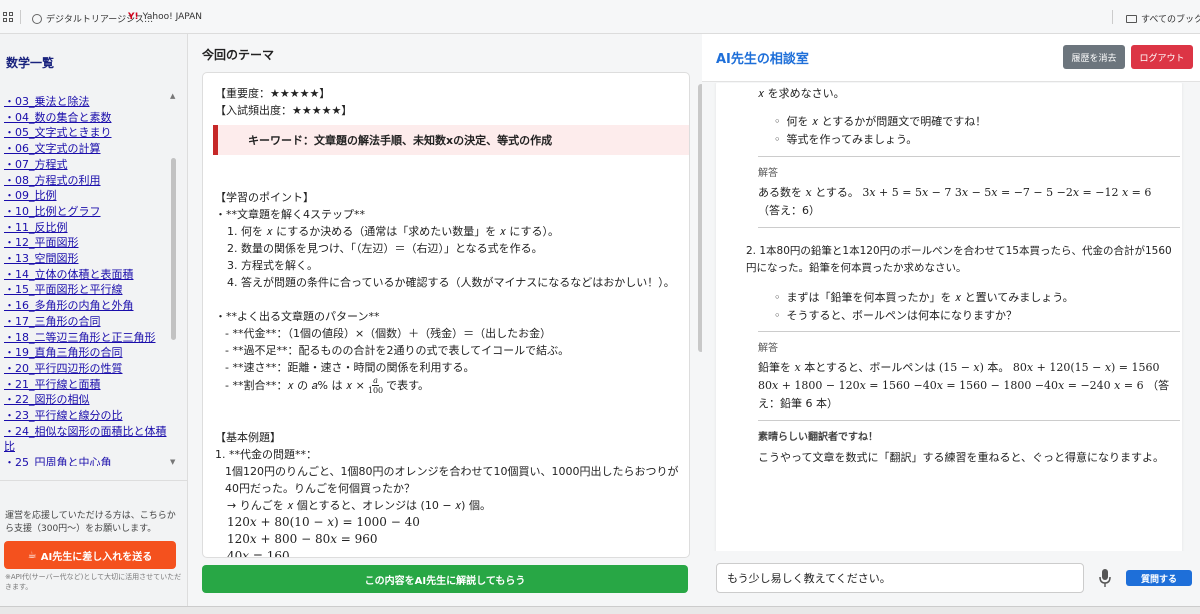 Image resolution: width=1200 pixels, height=614 pixels. I want to click on equation: 40𝑥 = 160, so click(258, 553).